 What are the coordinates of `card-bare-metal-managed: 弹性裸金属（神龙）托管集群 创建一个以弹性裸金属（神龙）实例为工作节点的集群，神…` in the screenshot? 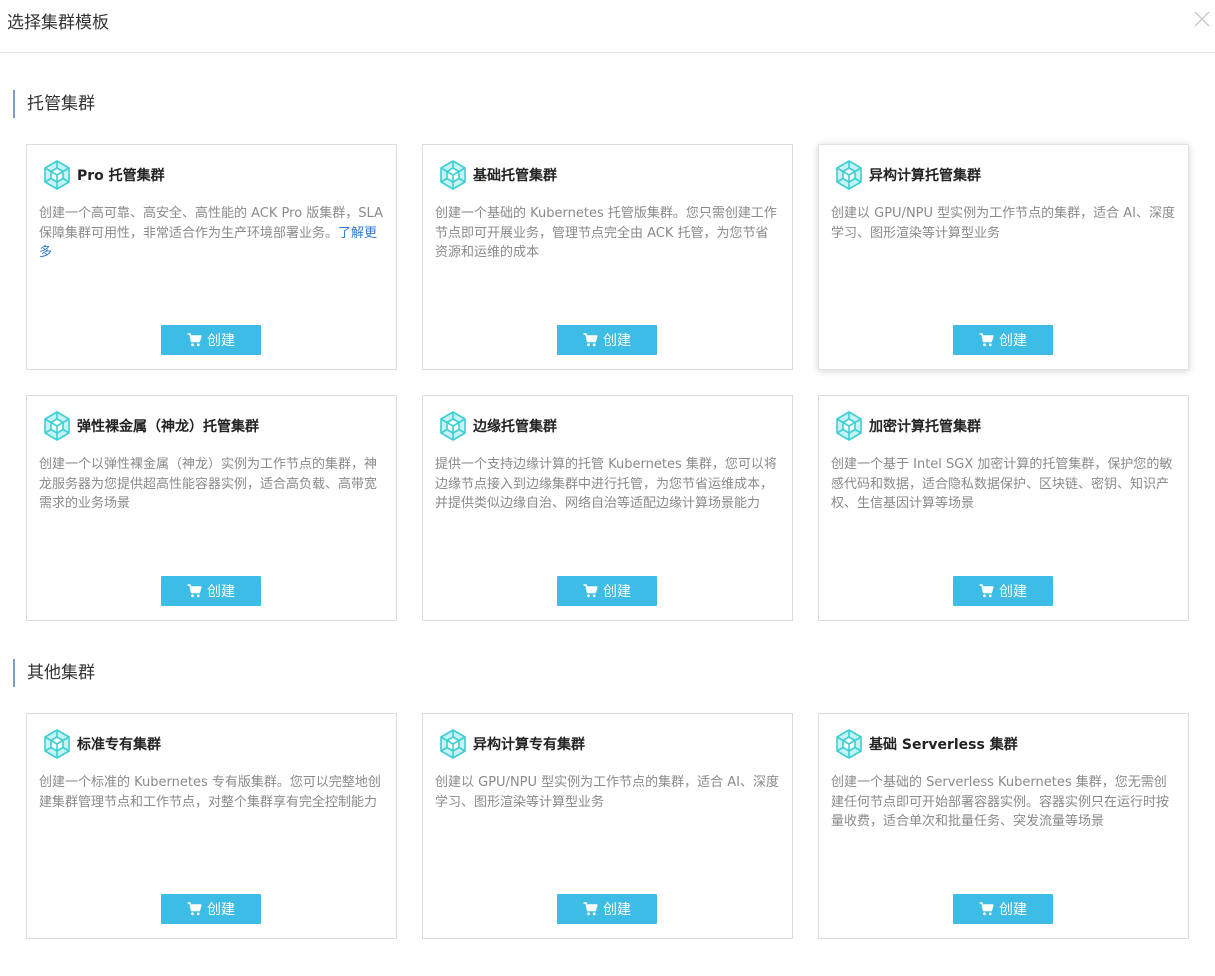 It's located at (211, 508).